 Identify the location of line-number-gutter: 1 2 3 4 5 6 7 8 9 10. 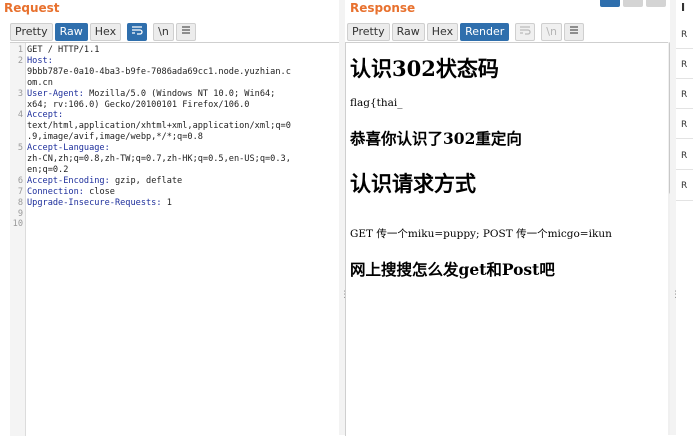
(18, 239).